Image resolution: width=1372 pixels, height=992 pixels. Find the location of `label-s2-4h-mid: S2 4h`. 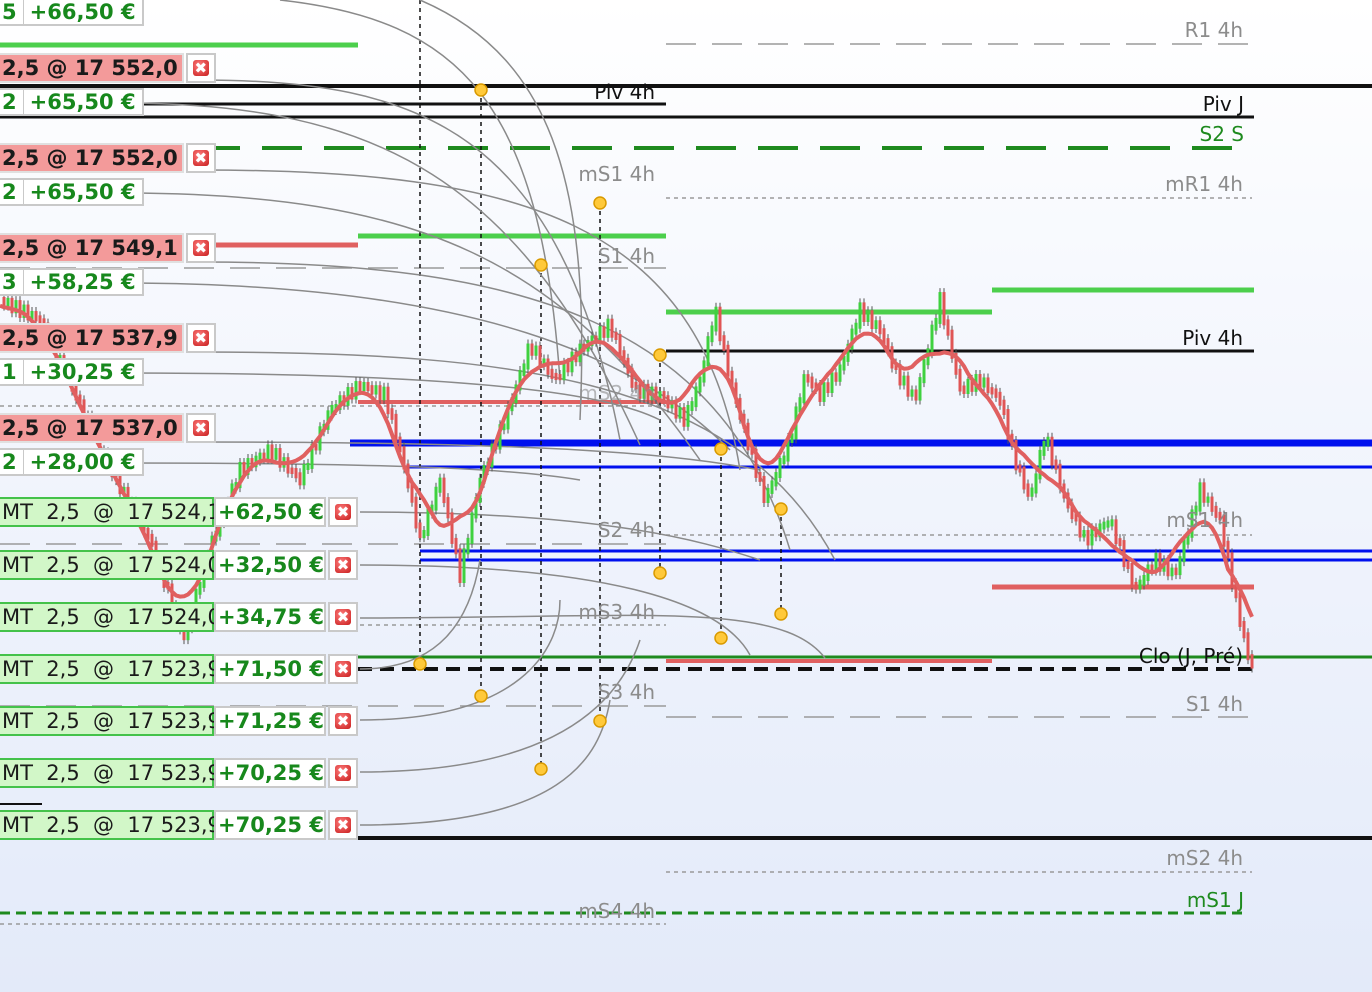

label-s2-4h-mid: S2 4h is located at coordinates (626, 530).